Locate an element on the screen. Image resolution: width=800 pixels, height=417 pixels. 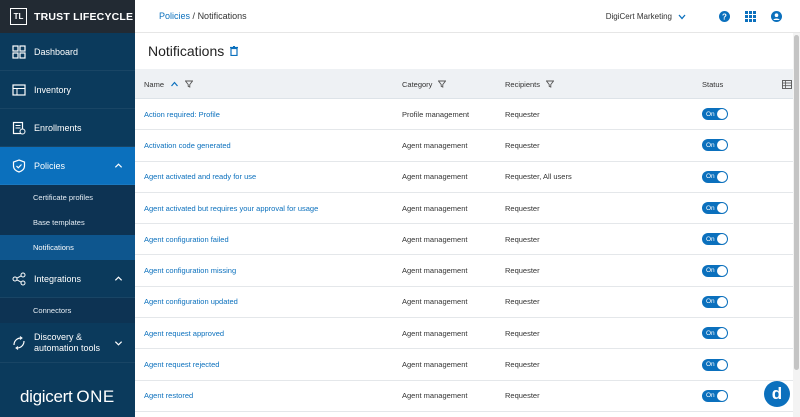
sidebar-subitem-connectors: Connectors is located at coordinates (67, 310).